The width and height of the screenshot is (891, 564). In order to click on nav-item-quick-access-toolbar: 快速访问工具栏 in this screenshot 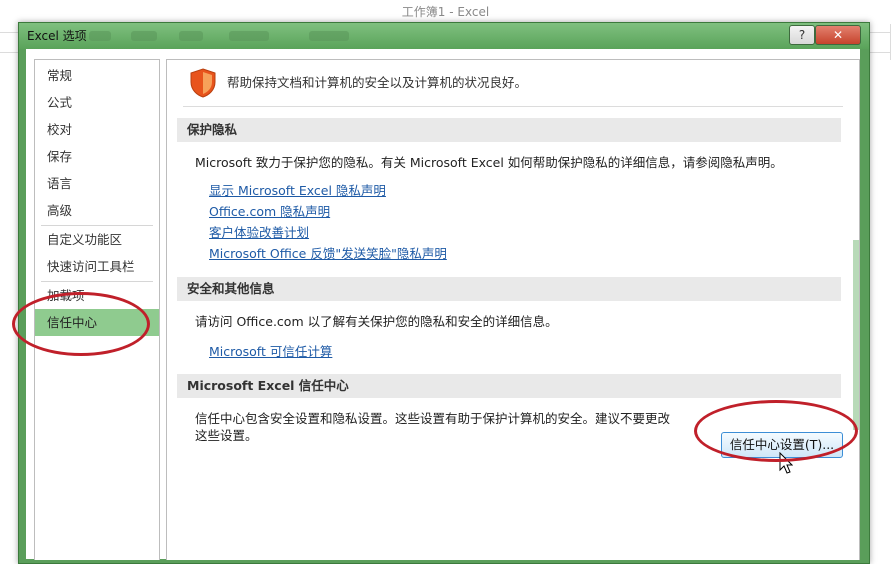, I will do `click(97, 266)`.